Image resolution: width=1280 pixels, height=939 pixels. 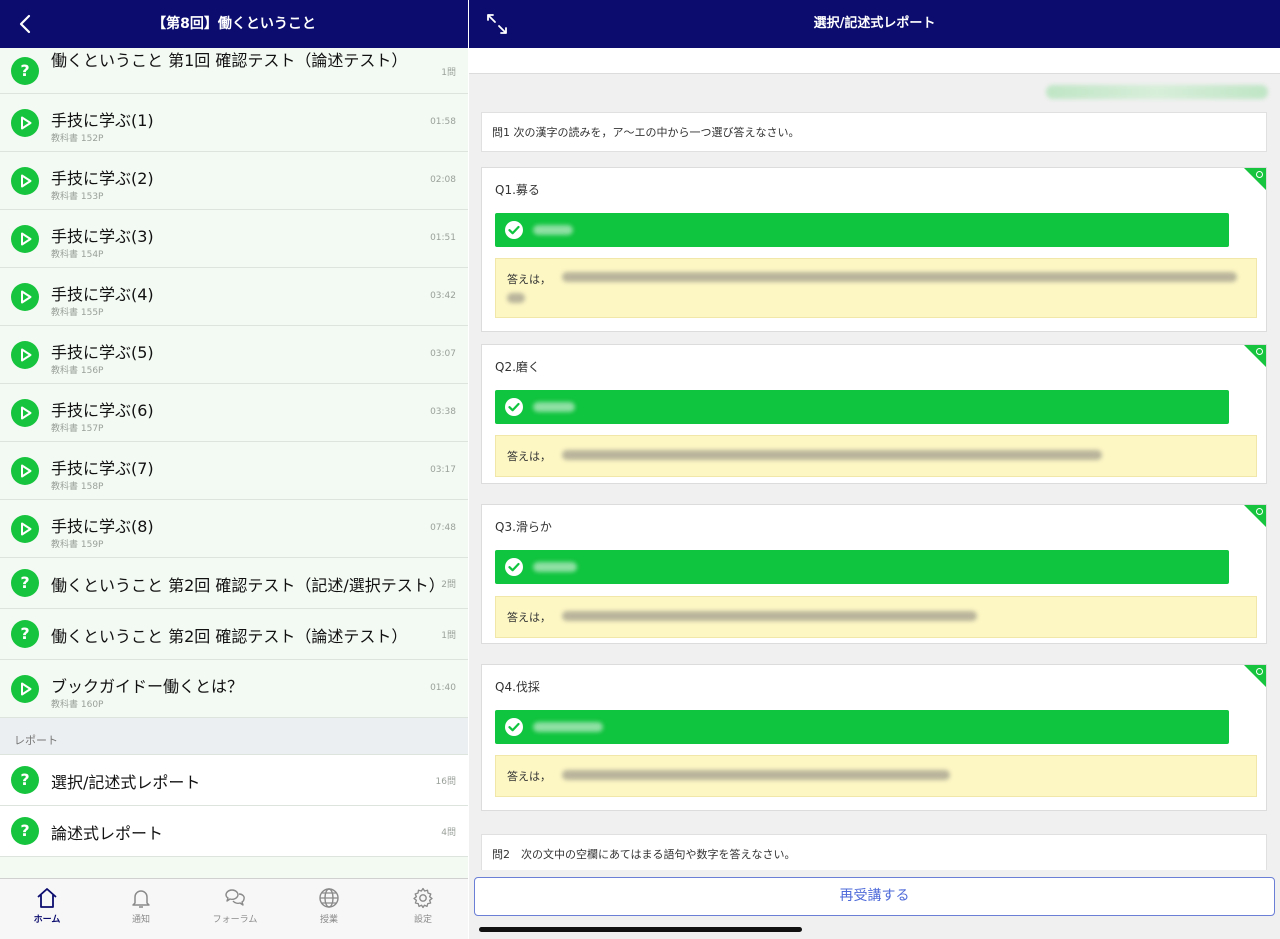 I want to click on tab-home: ホーム, so click(x=47, y=909).